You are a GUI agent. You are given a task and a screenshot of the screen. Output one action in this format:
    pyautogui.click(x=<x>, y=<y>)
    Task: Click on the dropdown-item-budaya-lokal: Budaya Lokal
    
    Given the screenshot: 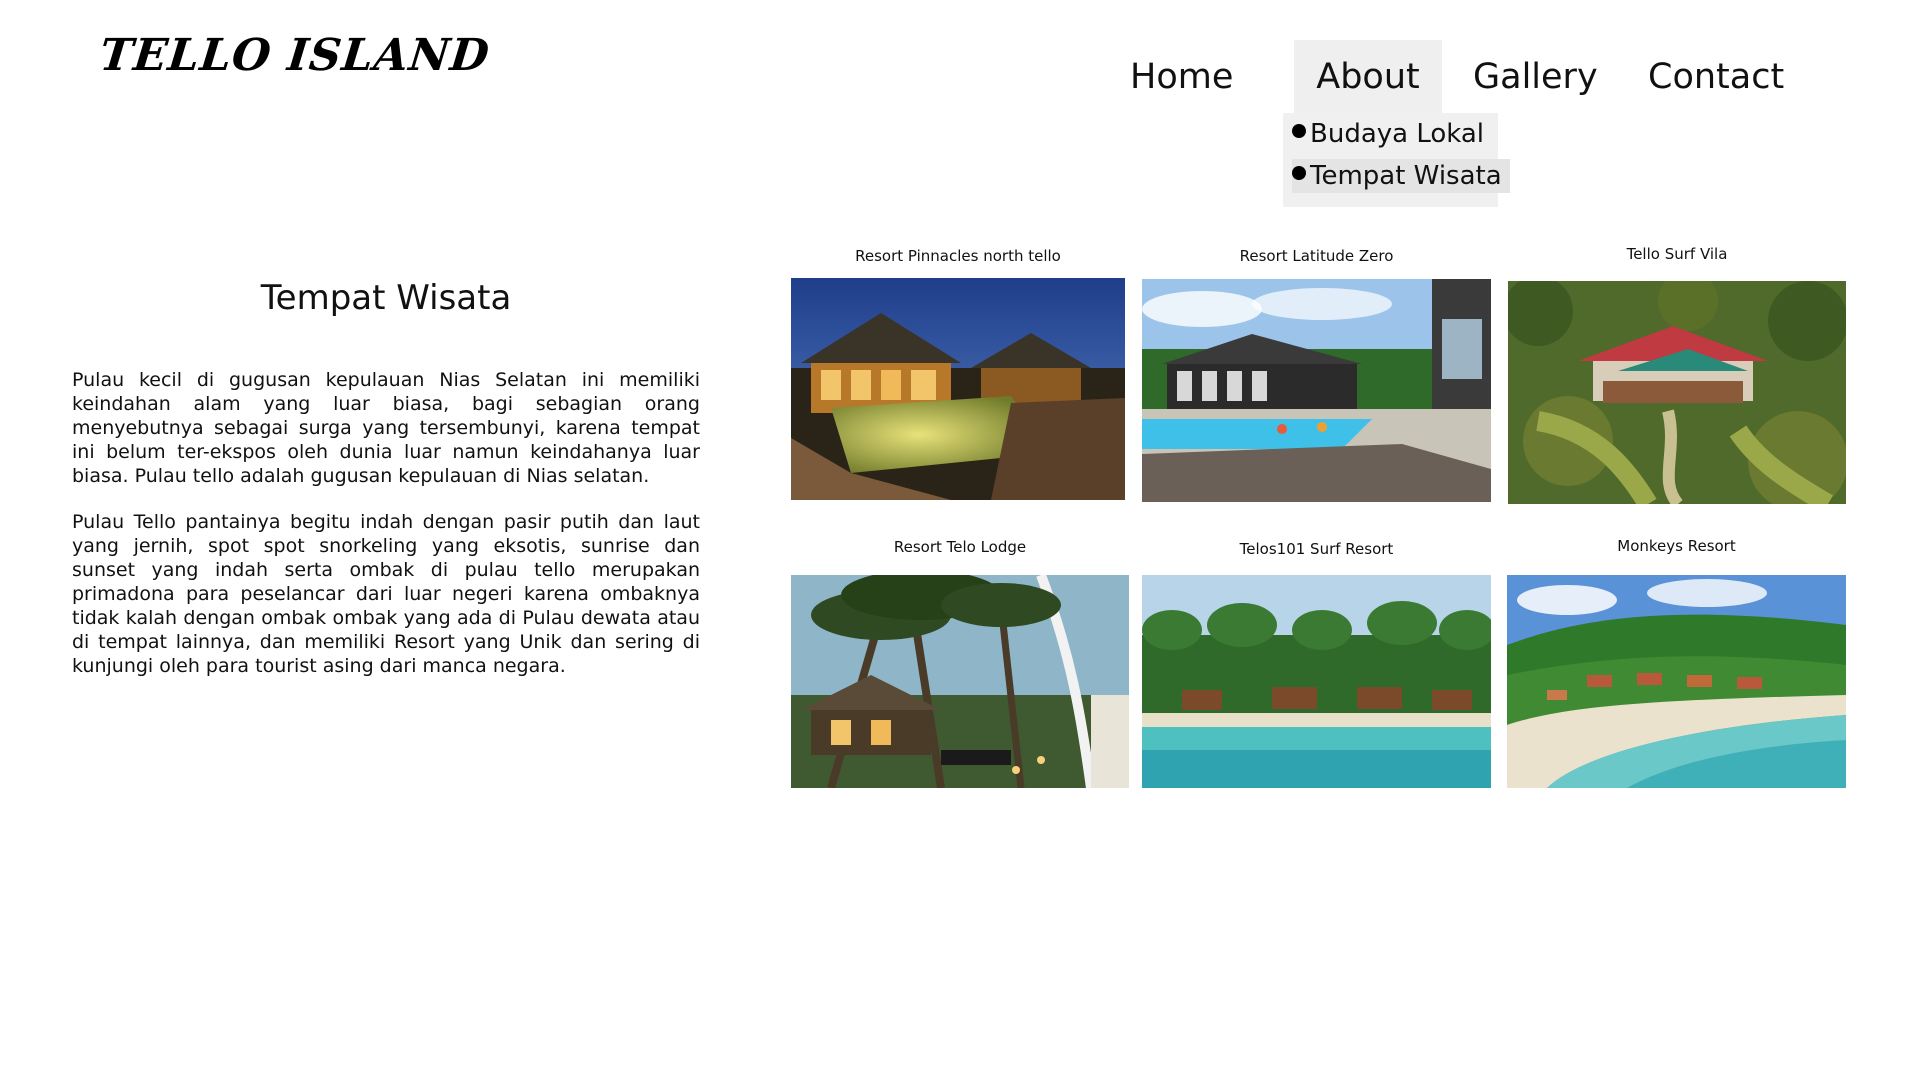 What is the action you would take?
    pyautogui.click(x=1392, y=134)
    